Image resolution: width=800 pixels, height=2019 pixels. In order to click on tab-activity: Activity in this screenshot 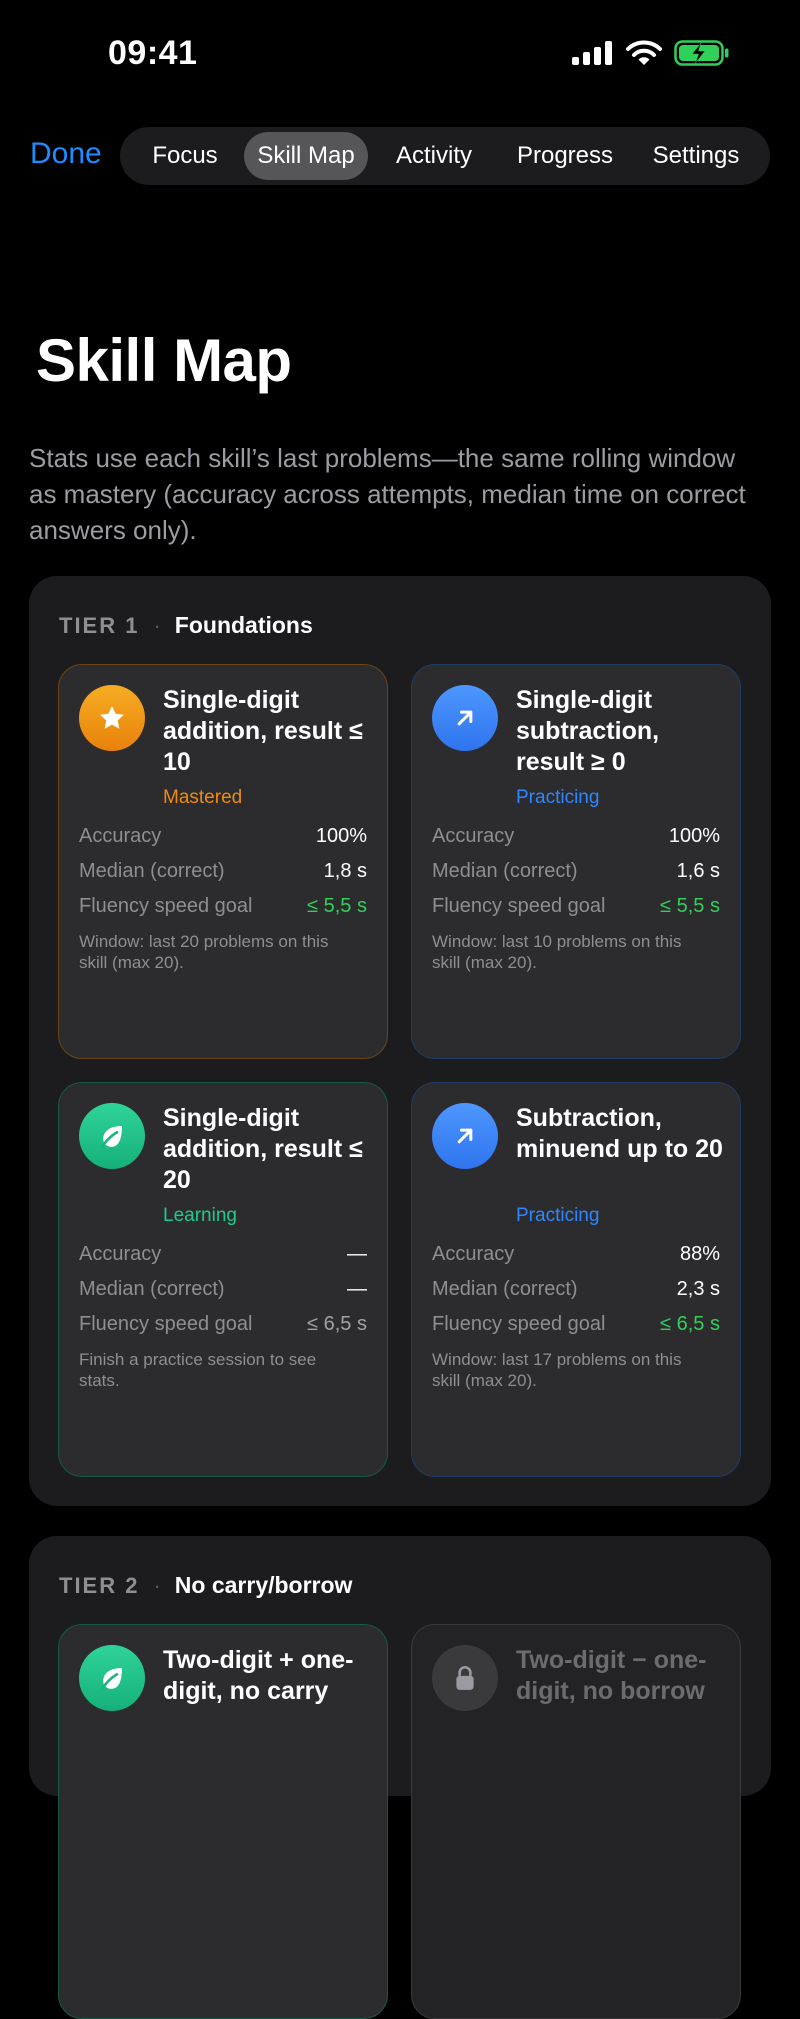, I will do `click(434, 156)`.